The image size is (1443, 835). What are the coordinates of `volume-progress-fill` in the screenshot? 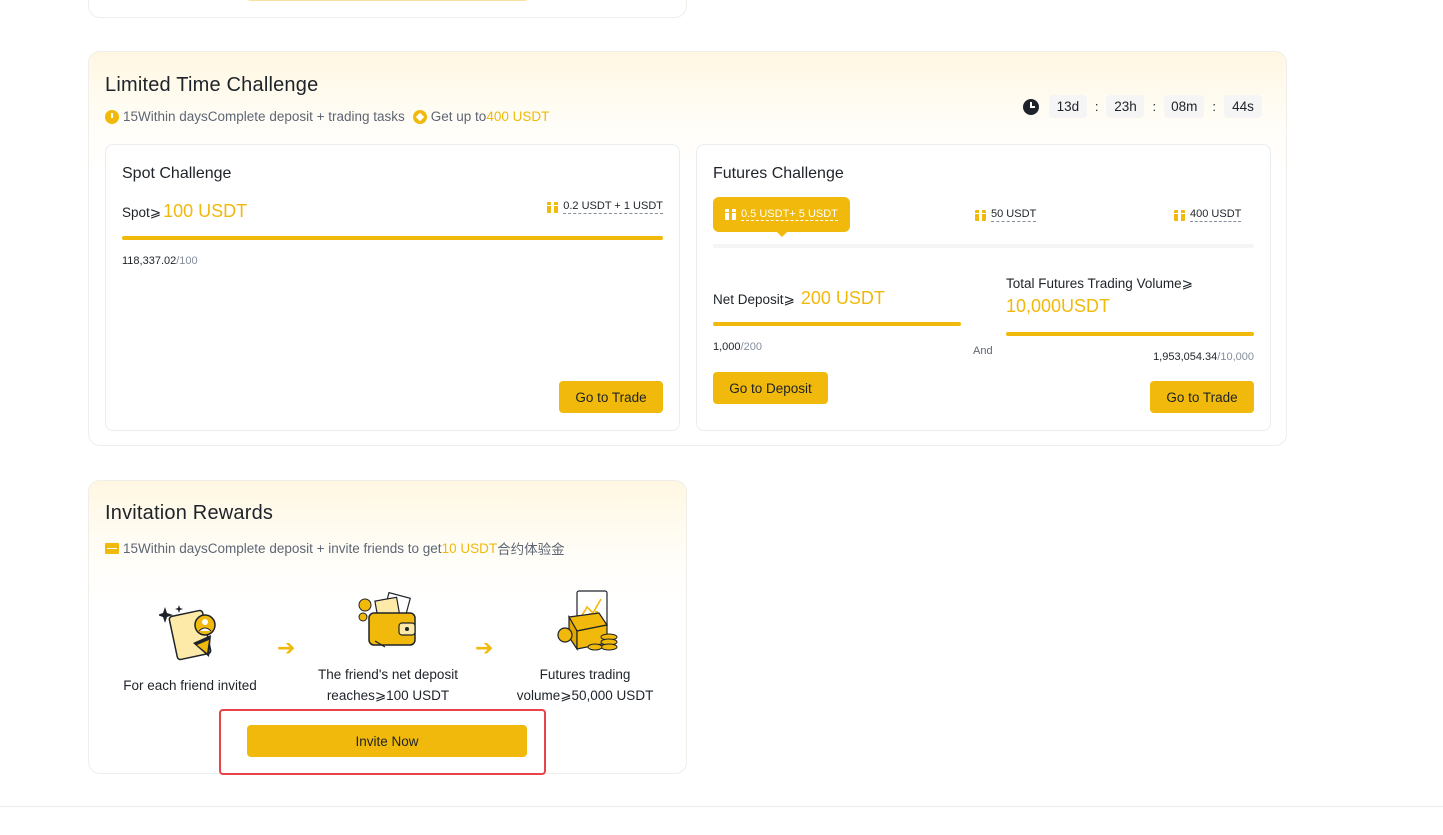 It's located at (1130, 334).